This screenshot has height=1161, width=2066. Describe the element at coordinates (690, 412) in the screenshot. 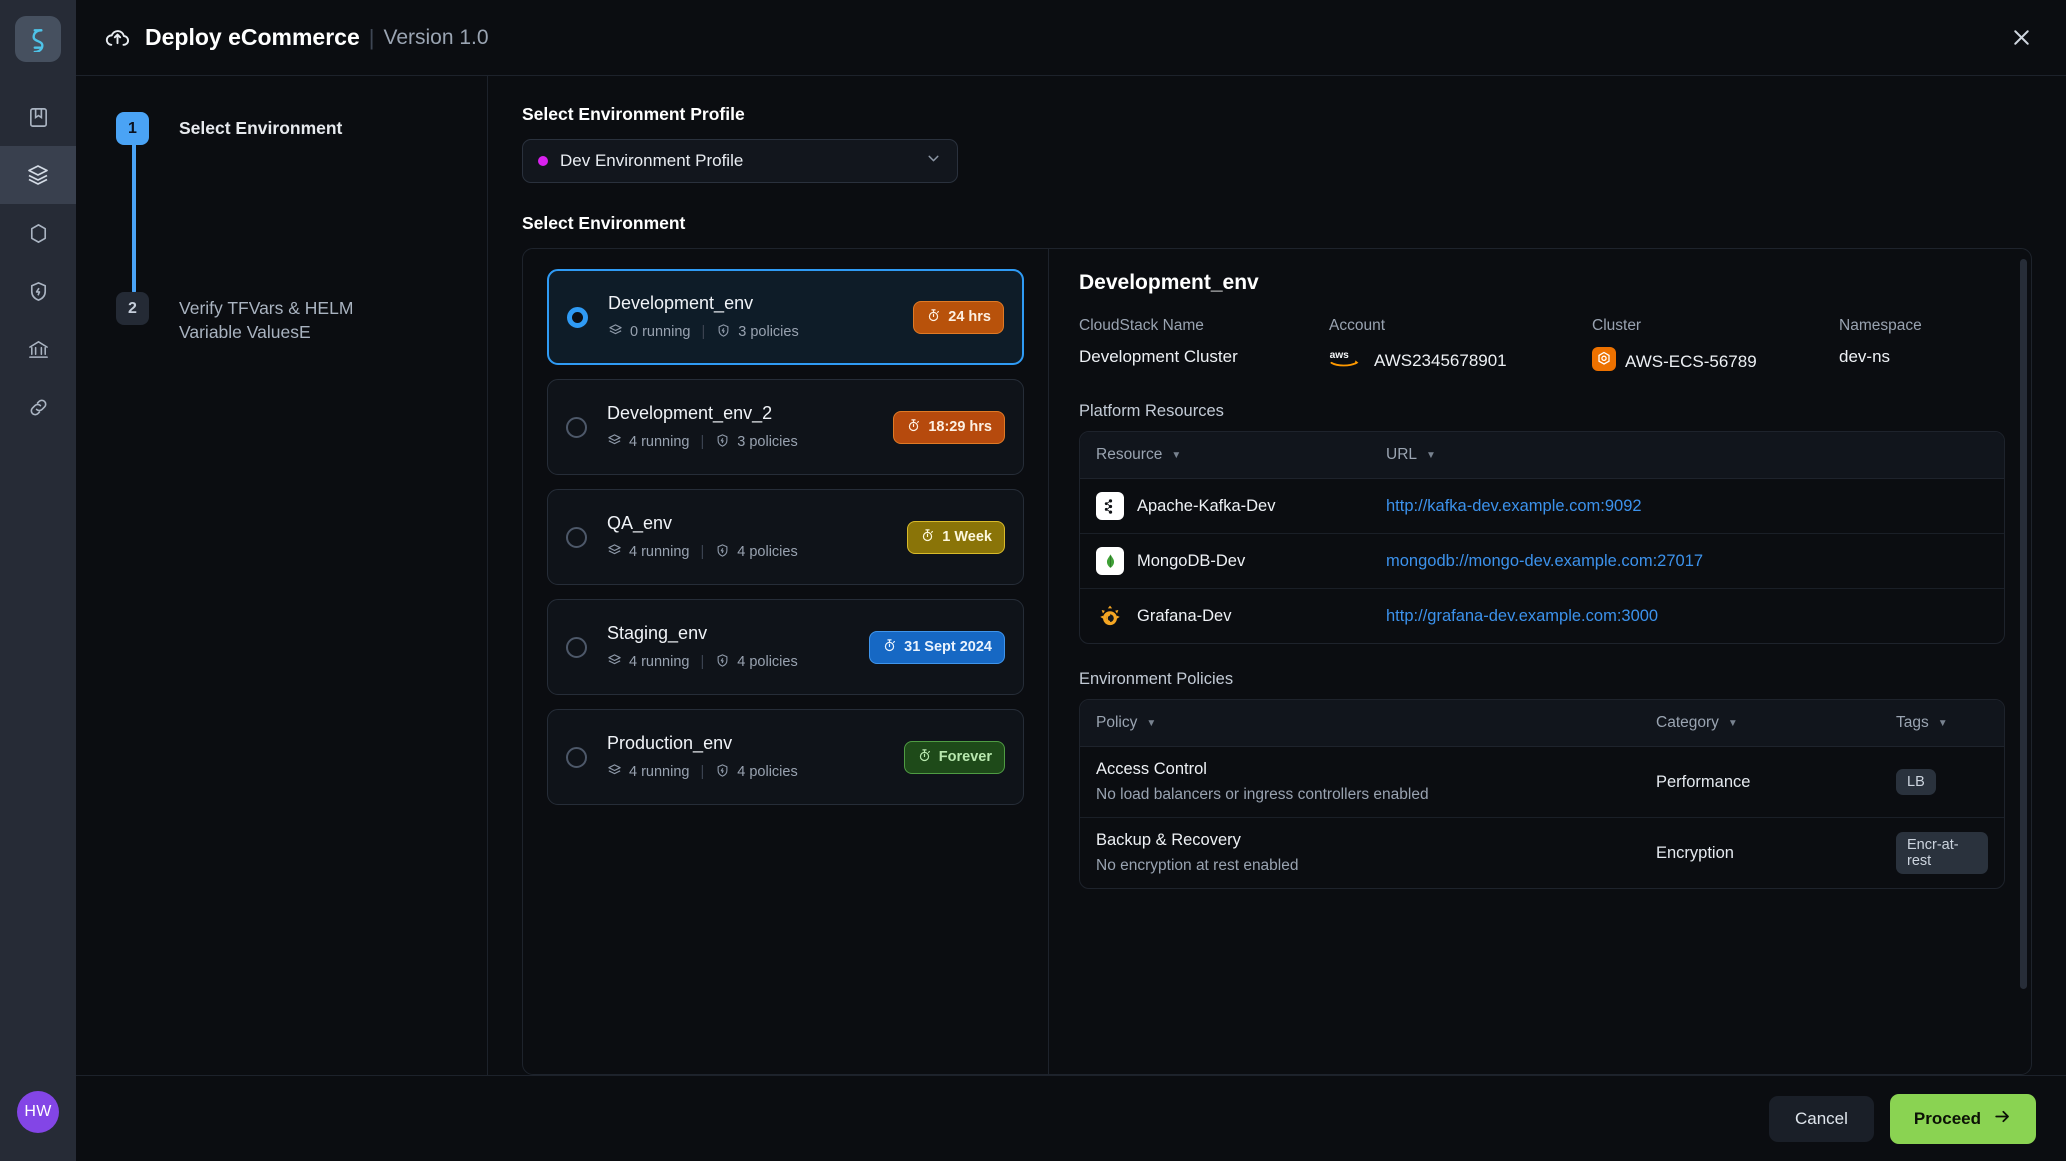

I see `environment-name: Development_env_2` at that location.